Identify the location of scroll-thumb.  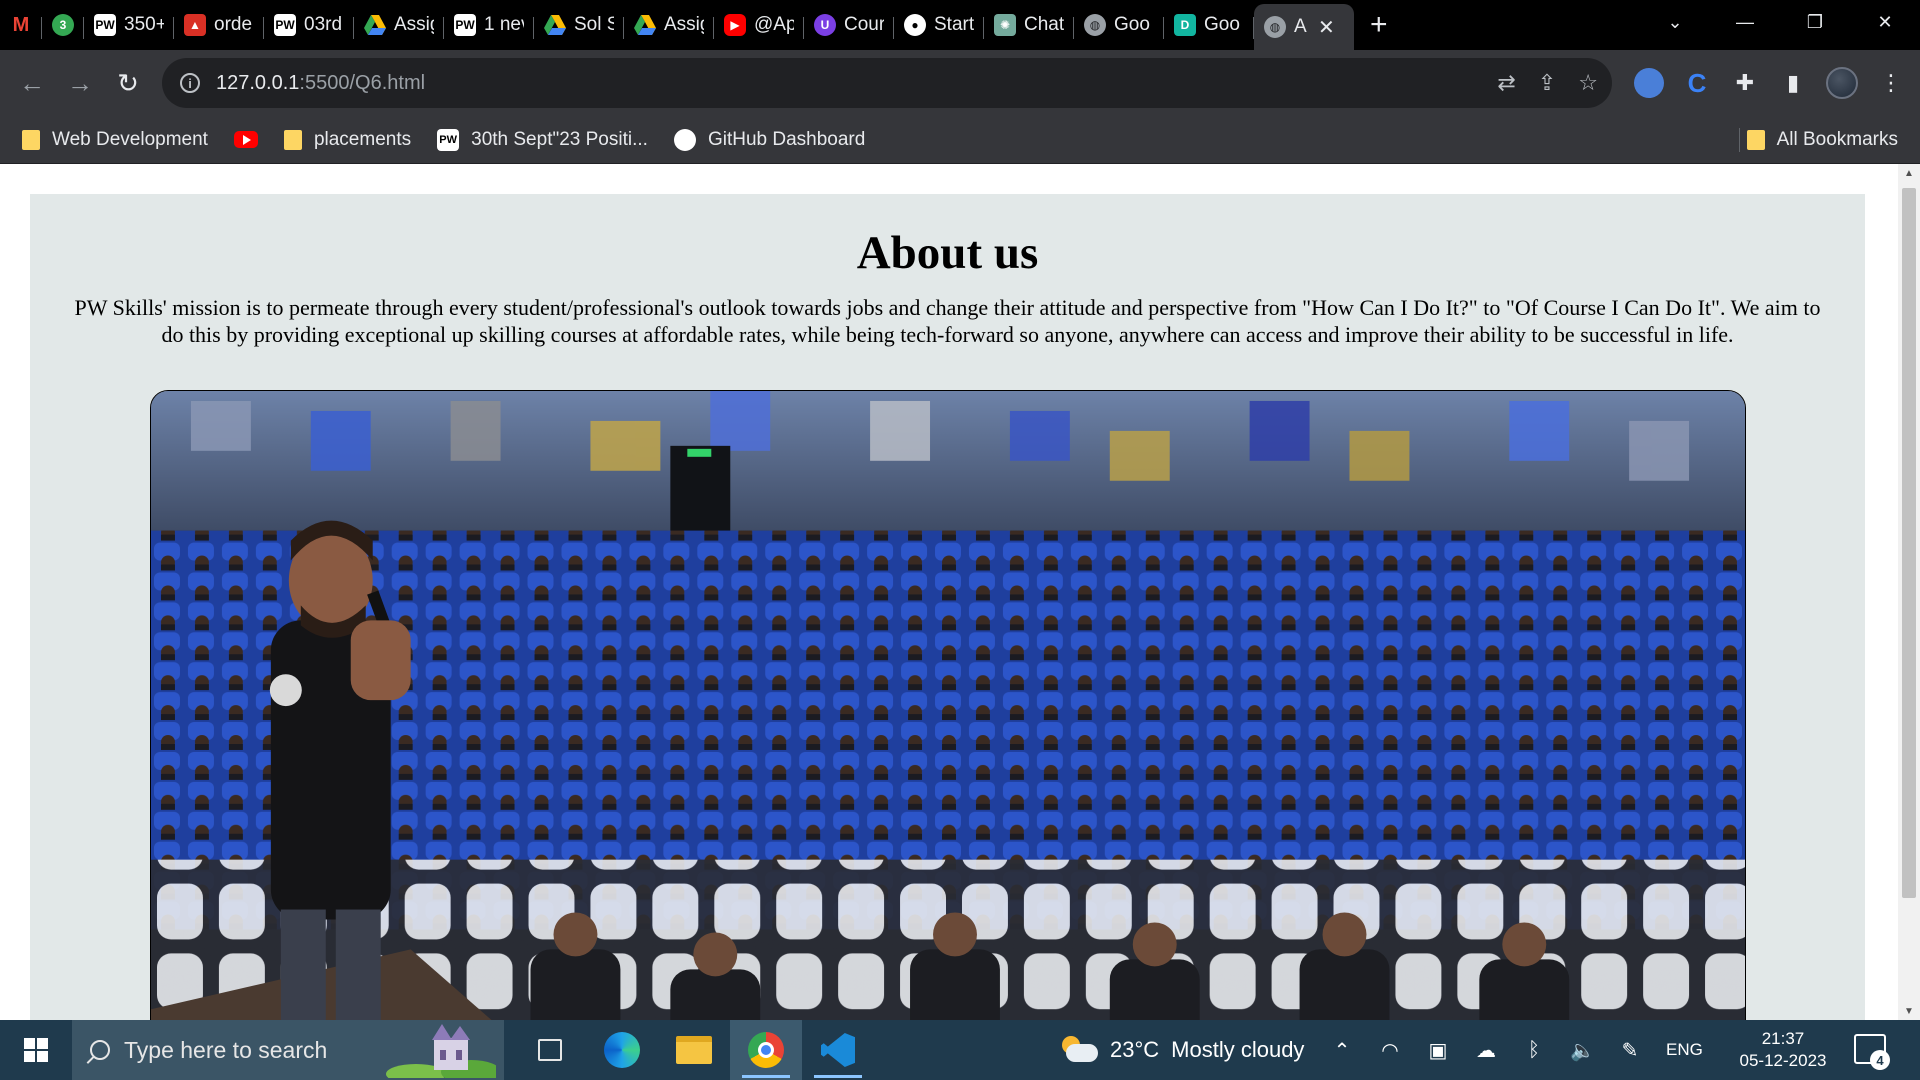
(1909, 543).